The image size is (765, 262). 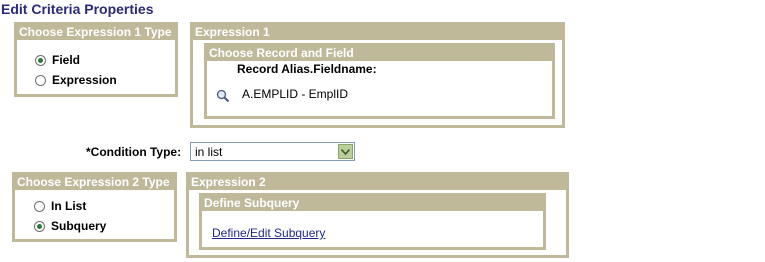 What do you see at coordinates (372, 229) in the screenshot?
I see `define-subquery-body: Define/Edit Subquery` at bounding box center [372, 229].